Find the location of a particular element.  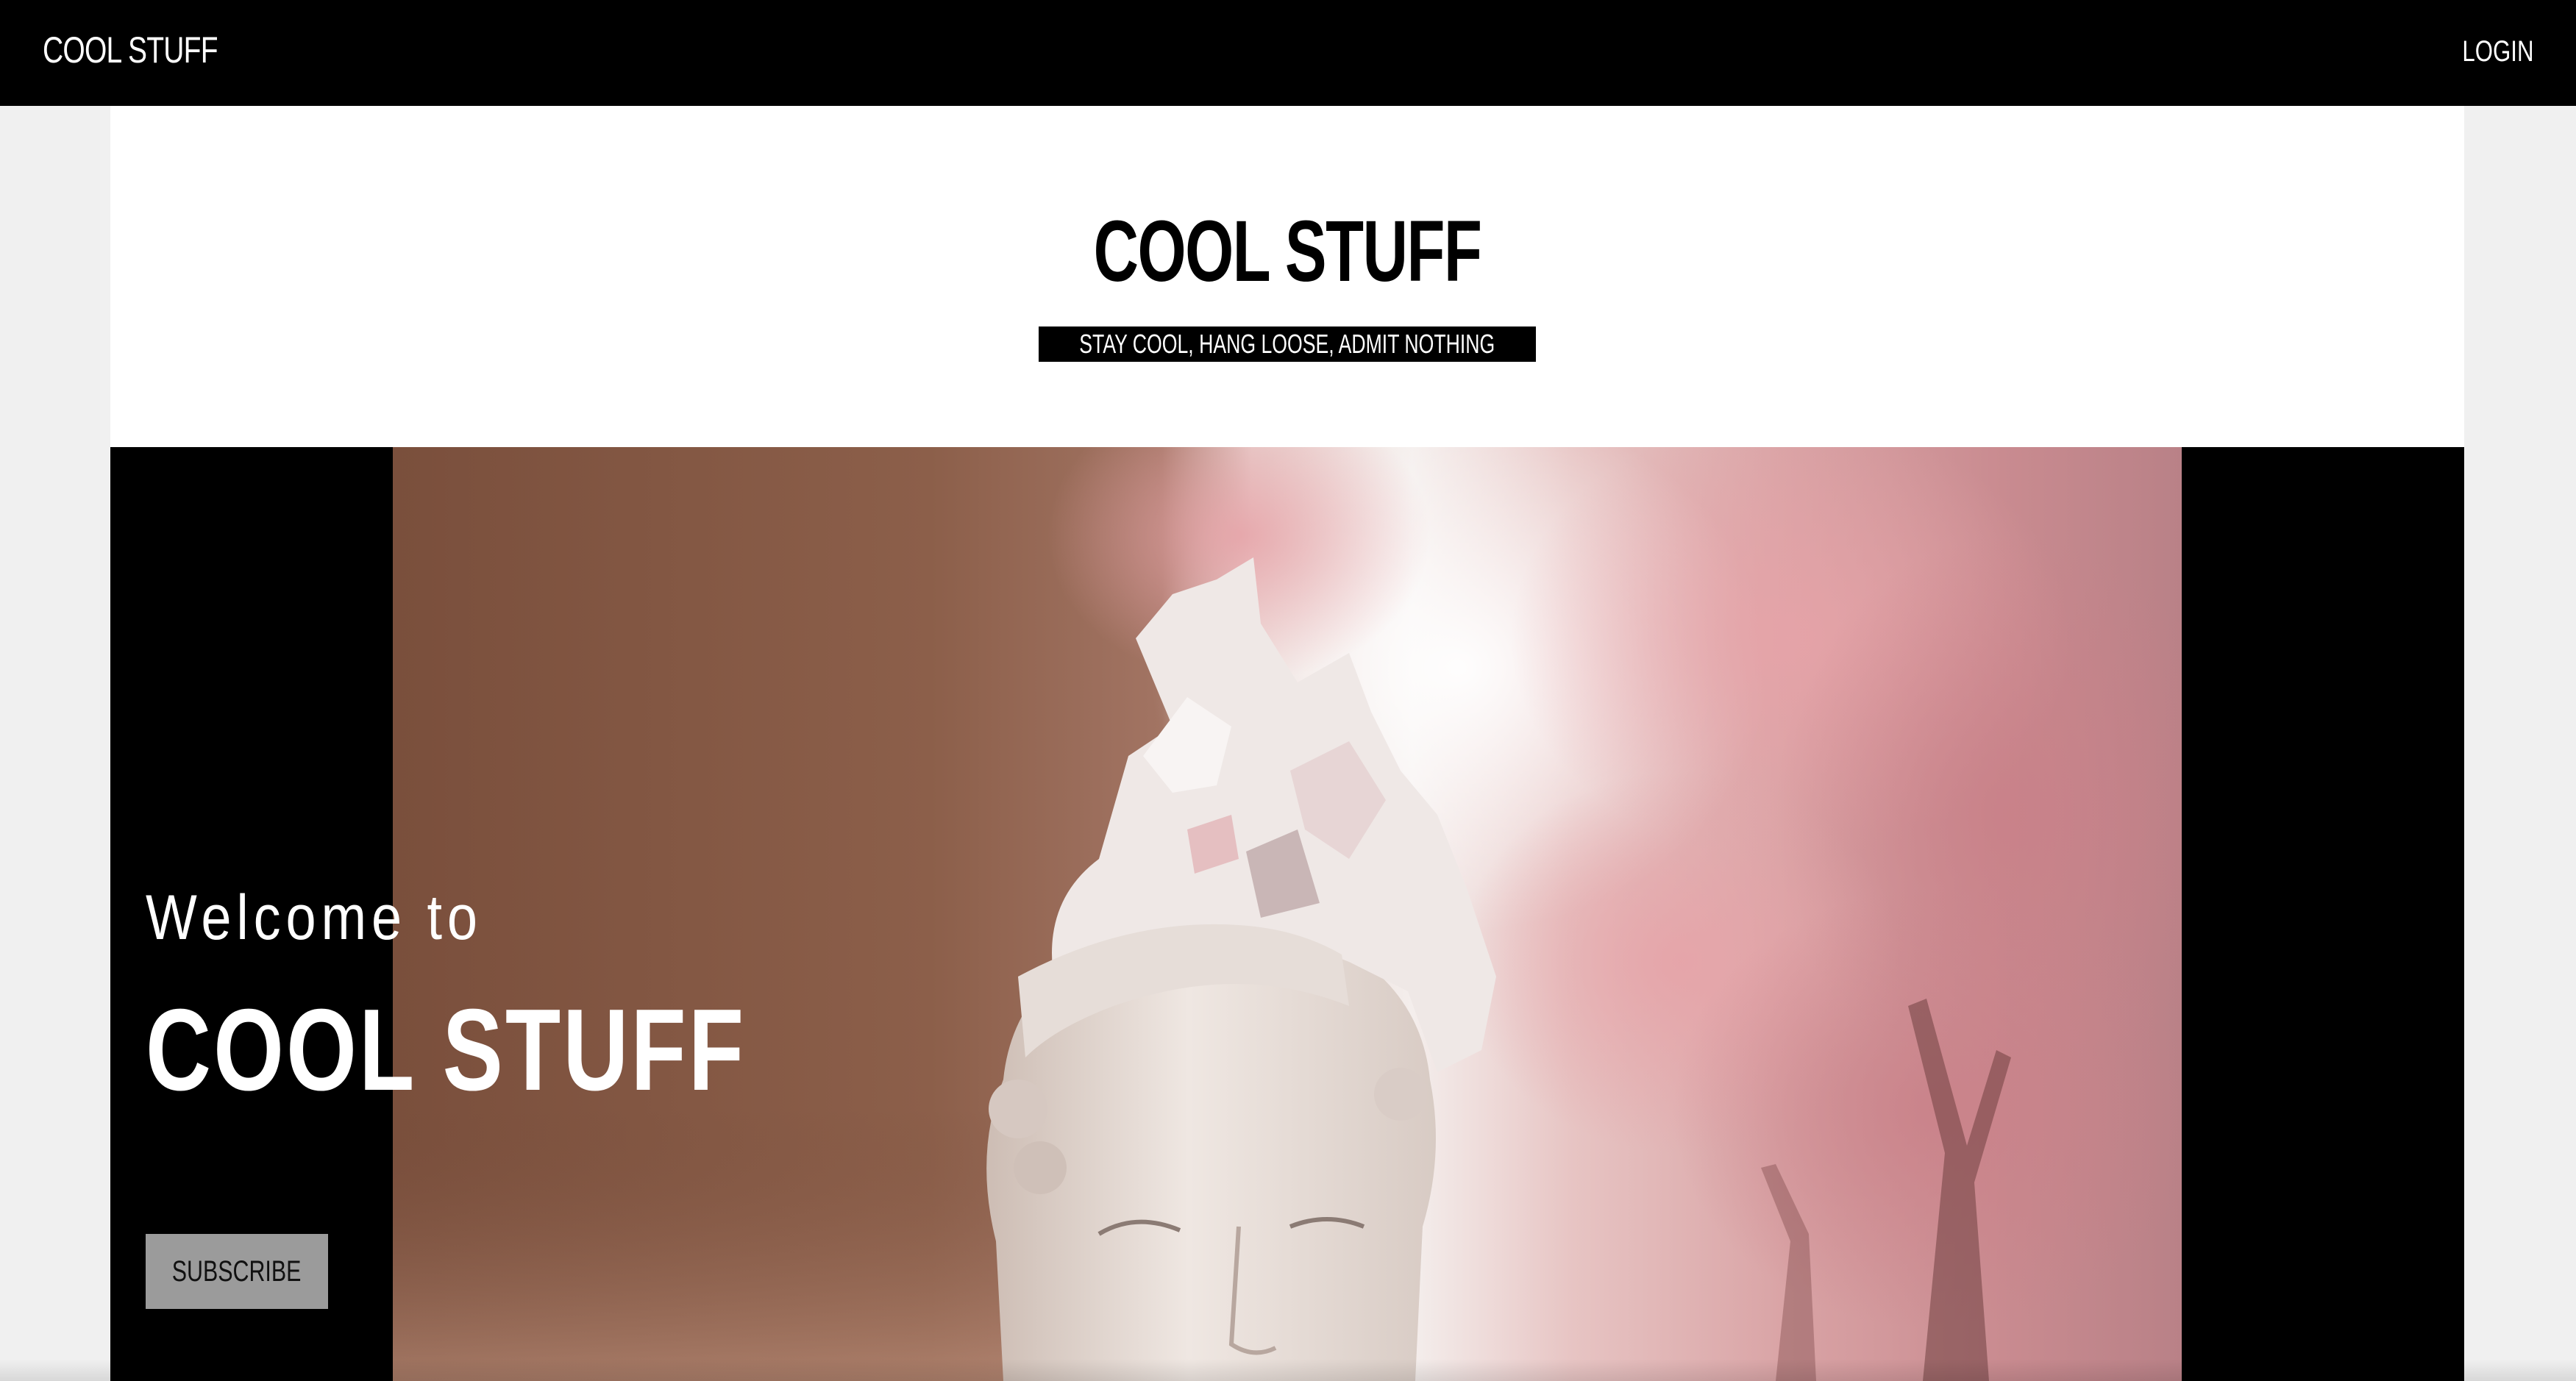

site-title: COOL STUFF is located at coordinates (1287, 251).